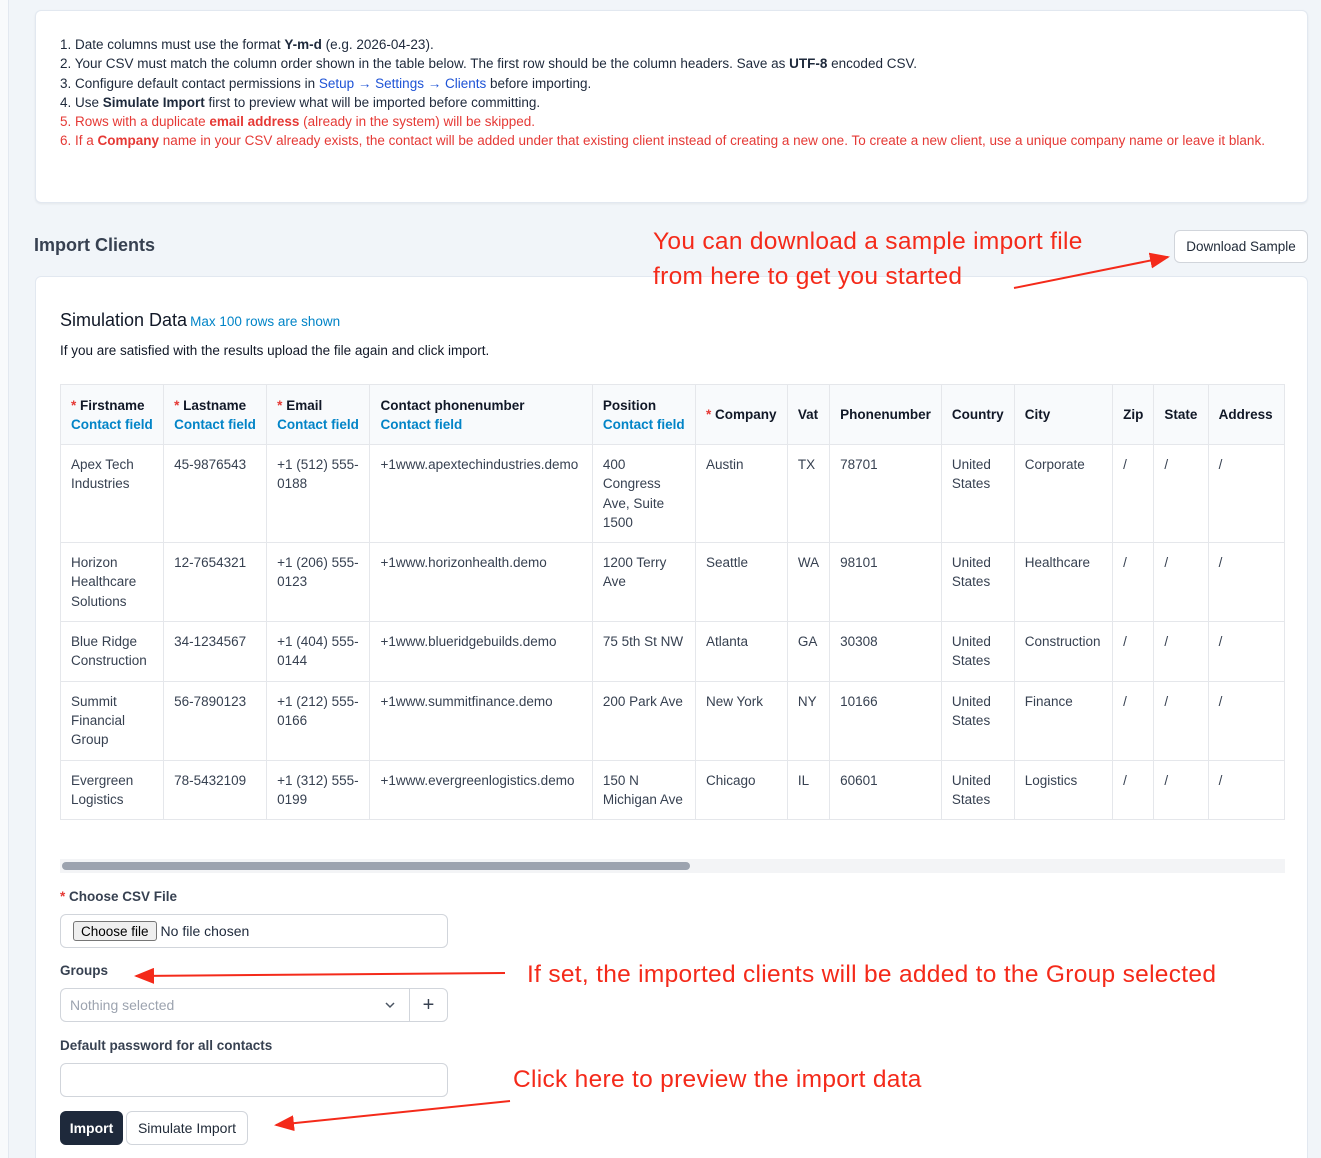 The width and height of the screenshot is (1321, 1158). What do you see at coordinates (320, 975) in the screenshot?
I see `arrow-to-groups` at bounding box center [320, 975].